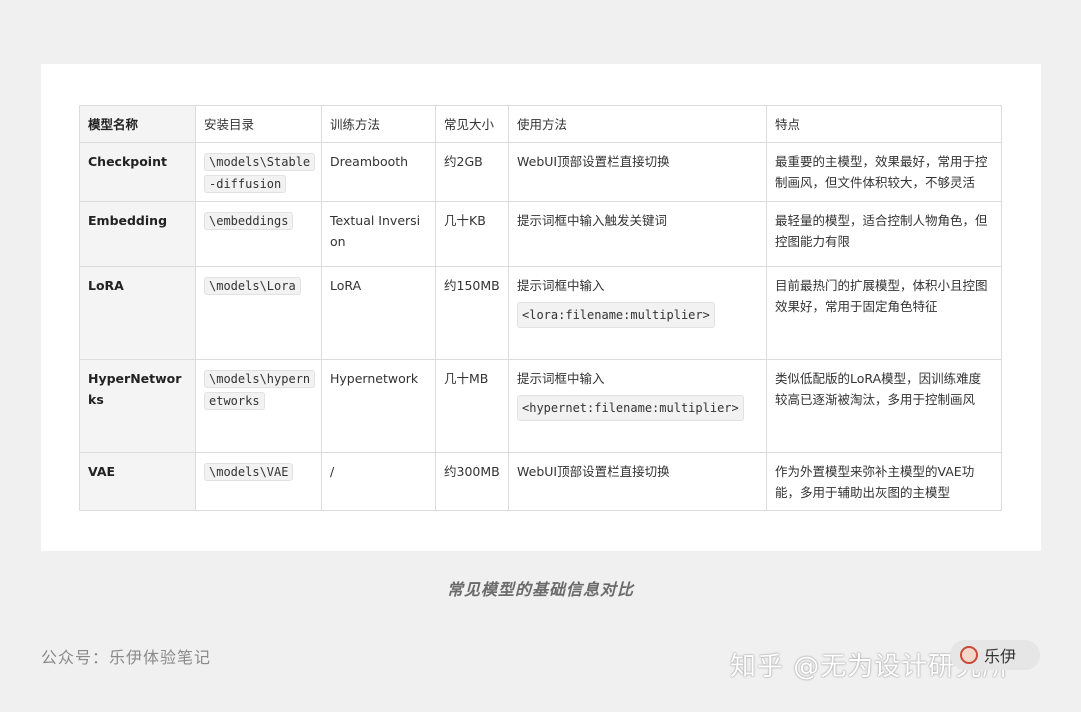  I want to click on dir-code: \models\VAE, so click(249, 472).